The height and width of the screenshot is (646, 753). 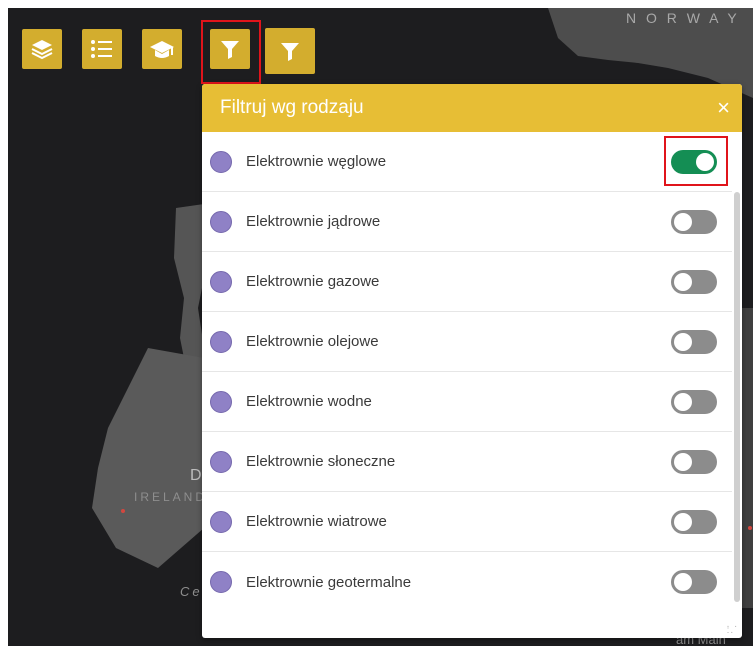 What do you see at coordinates (472, 108) in the screenshot?
I see `panel-header: Filtruj wg rodzaju ×` at bounding box center [472, 108].